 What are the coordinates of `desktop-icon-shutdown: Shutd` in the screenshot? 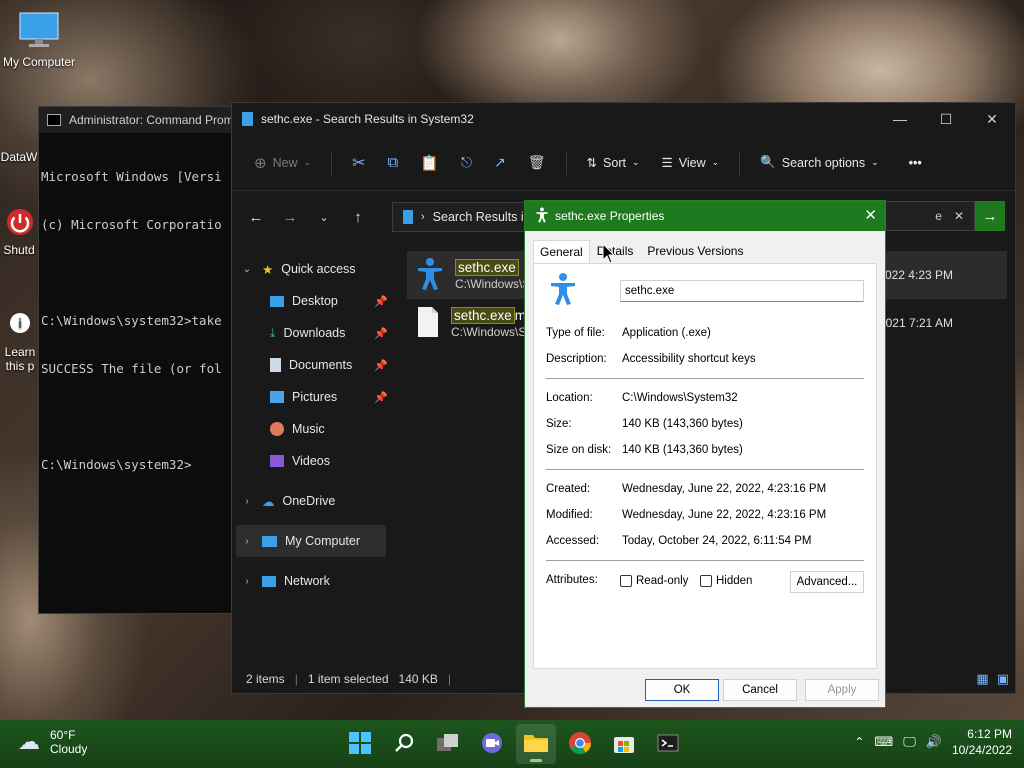 It's located at (19, 231).